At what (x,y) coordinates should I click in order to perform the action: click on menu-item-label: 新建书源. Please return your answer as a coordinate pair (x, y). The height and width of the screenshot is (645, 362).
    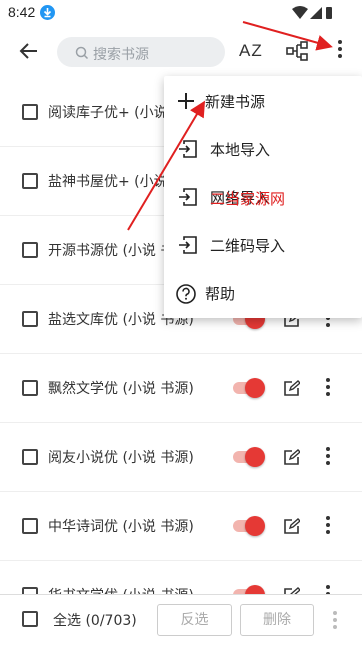
    Looking at the image, I should click on (235, 102).